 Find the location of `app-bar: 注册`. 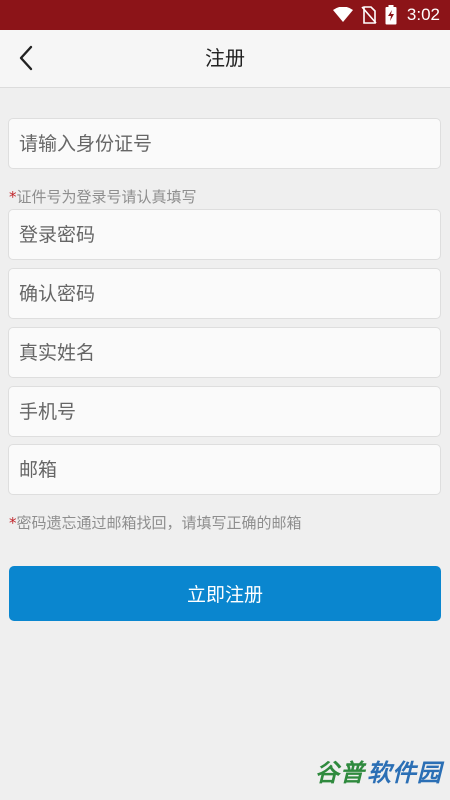

app-bar: 注册 is located at coordinates (225, 59).